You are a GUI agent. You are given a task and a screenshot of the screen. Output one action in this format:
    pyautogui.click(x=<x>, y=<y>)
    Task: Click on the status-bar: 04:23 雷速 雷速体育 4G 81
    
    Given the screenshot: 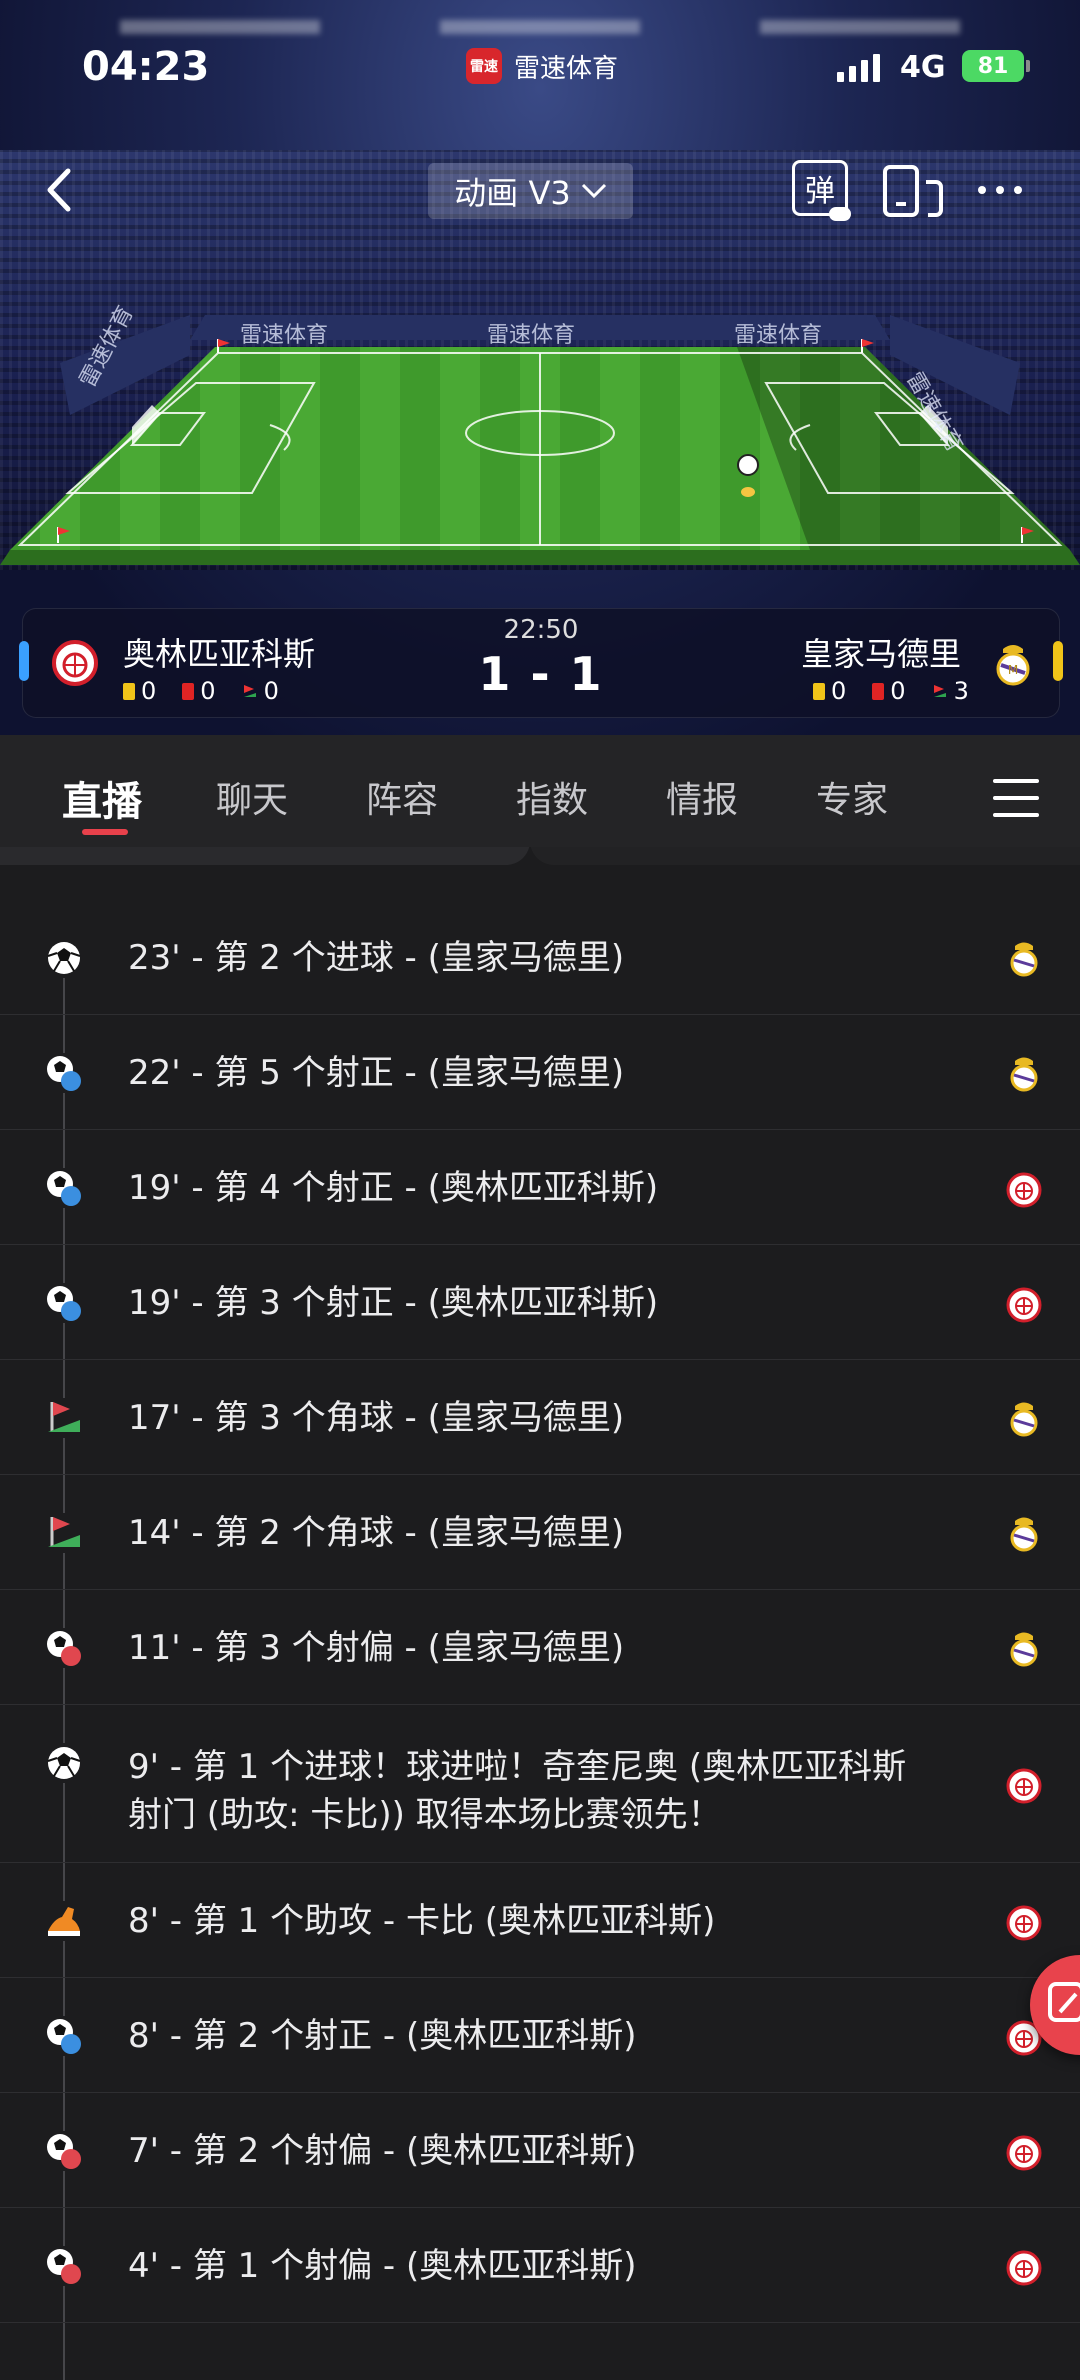 What is the action you would take?
    pyautogui.click(x=540, y=65)
    